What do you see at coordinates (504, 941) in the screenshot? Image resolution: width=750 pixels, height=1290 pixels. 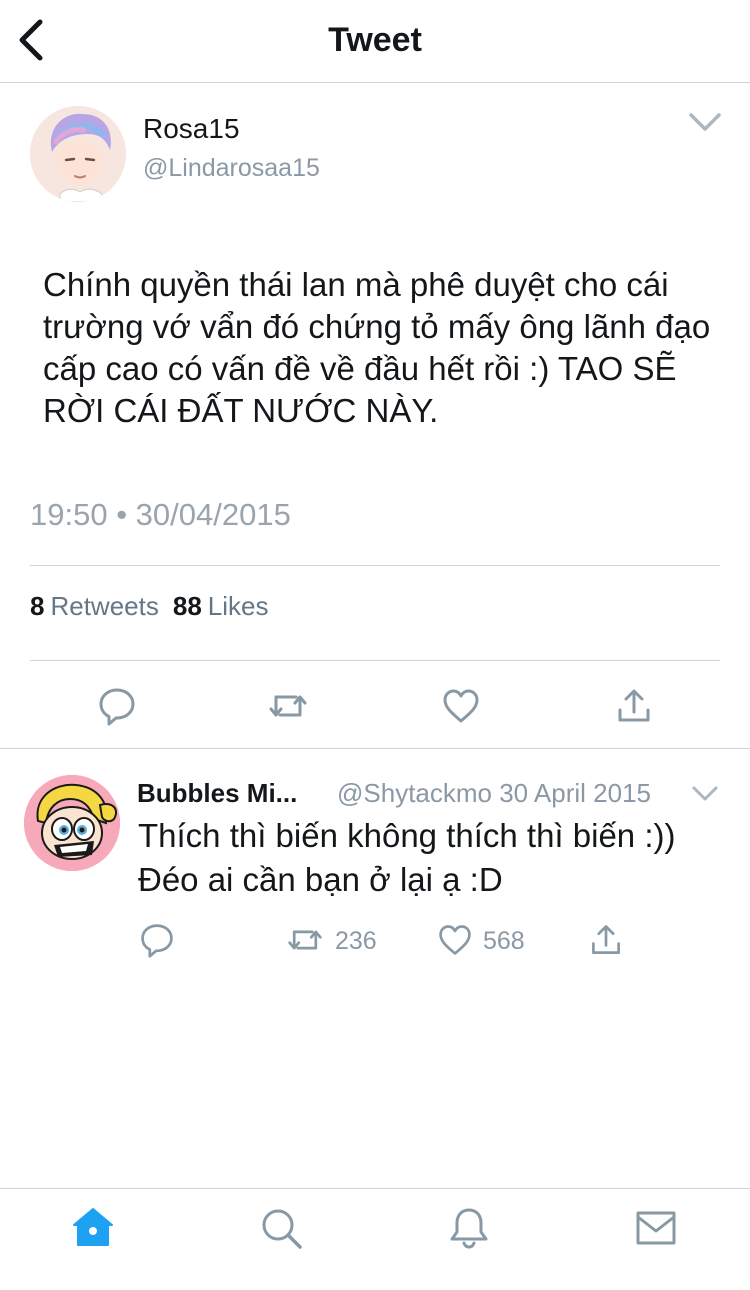 I see `reply-like-count: 568` at bounding box center [504, 941].